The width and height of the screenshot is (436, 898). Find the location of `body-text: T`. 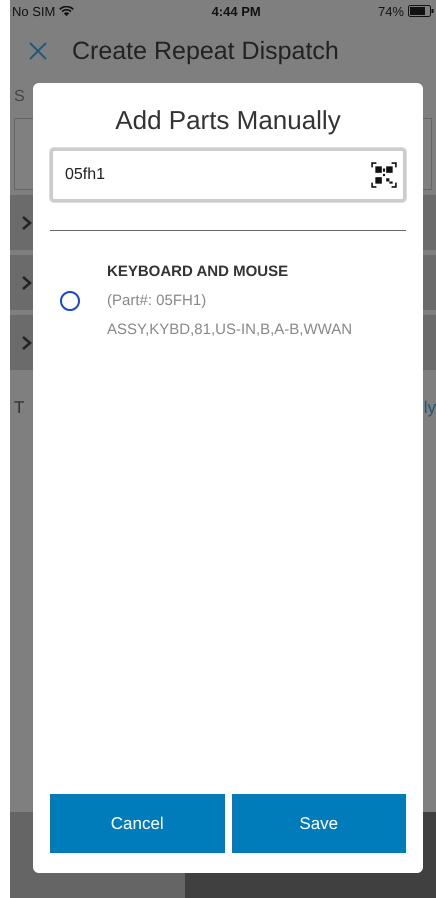

body-text: T is located at coordinates (19, 408).